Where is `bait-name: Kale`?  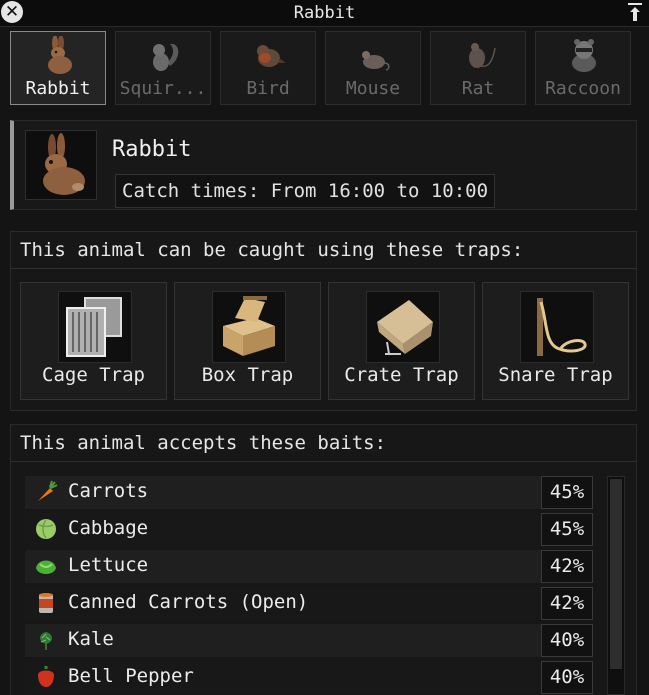
bait-name: Kale is located at coordinates (91, 639).